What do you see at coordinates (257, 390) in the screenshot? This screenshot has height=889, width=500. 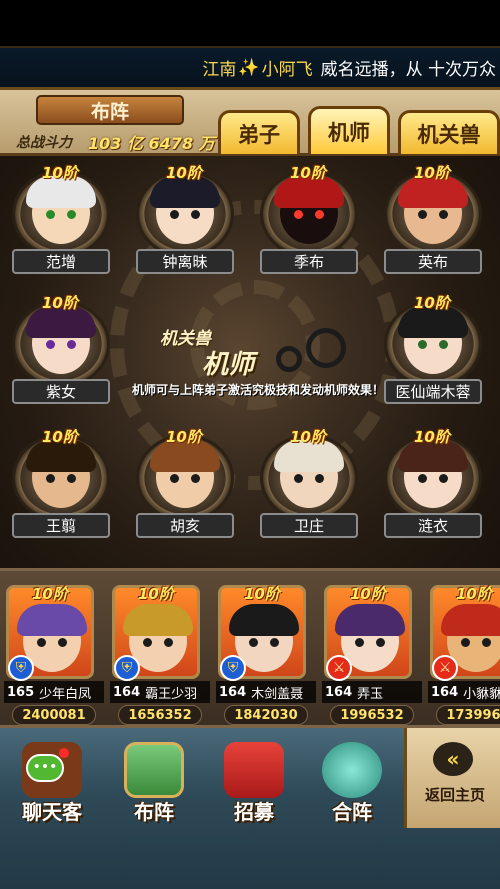 I see `emblem-note: 机师可与上阵弟子激活究极技和发动机师效果！` at bounding box center [257, 390].